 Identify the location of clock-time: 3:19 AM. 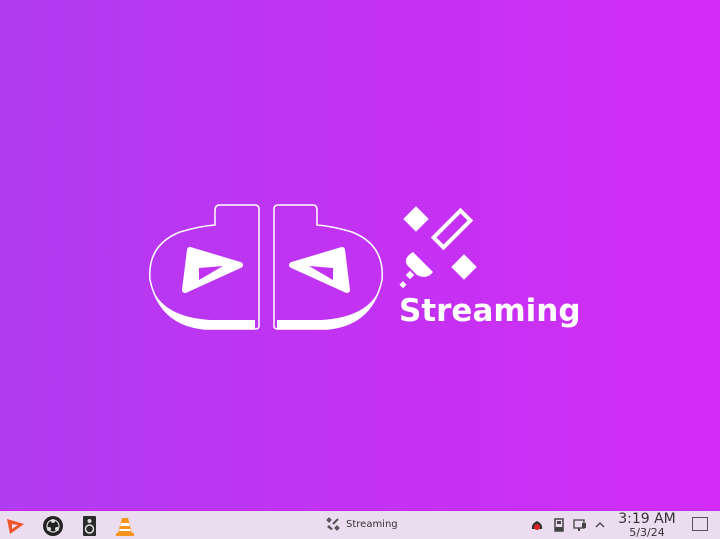
(647, 519).